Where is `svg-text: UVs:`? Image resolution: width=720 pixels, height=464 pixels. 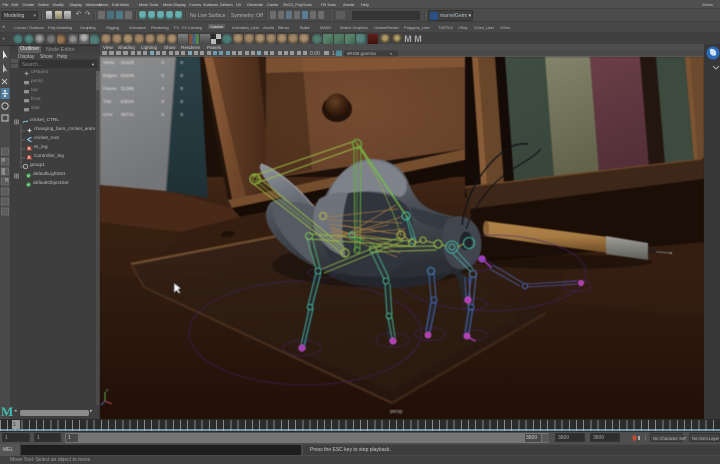
svg-text: UVs: is located at coordinates (108, 115).